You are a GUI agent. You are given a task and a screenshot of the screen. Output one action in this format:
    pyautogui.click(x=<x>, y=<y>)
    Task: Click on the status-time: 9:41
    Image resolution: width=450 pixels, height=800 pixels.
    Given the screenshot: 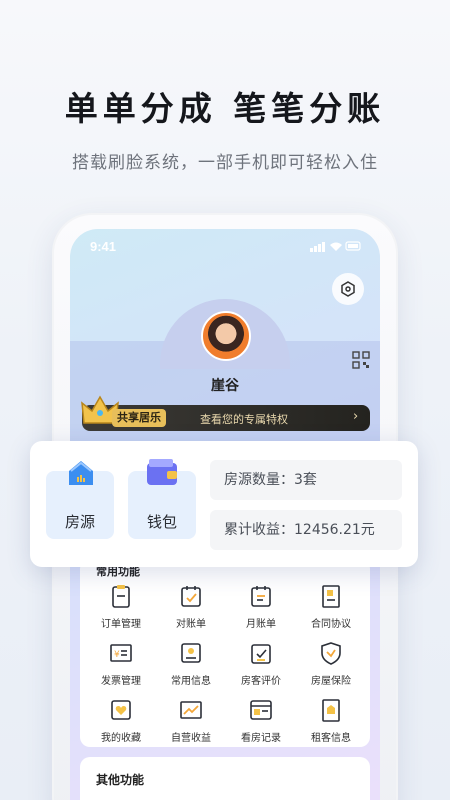 What is the action you would take?
    pyautogui.click(x=103, y=246)
    